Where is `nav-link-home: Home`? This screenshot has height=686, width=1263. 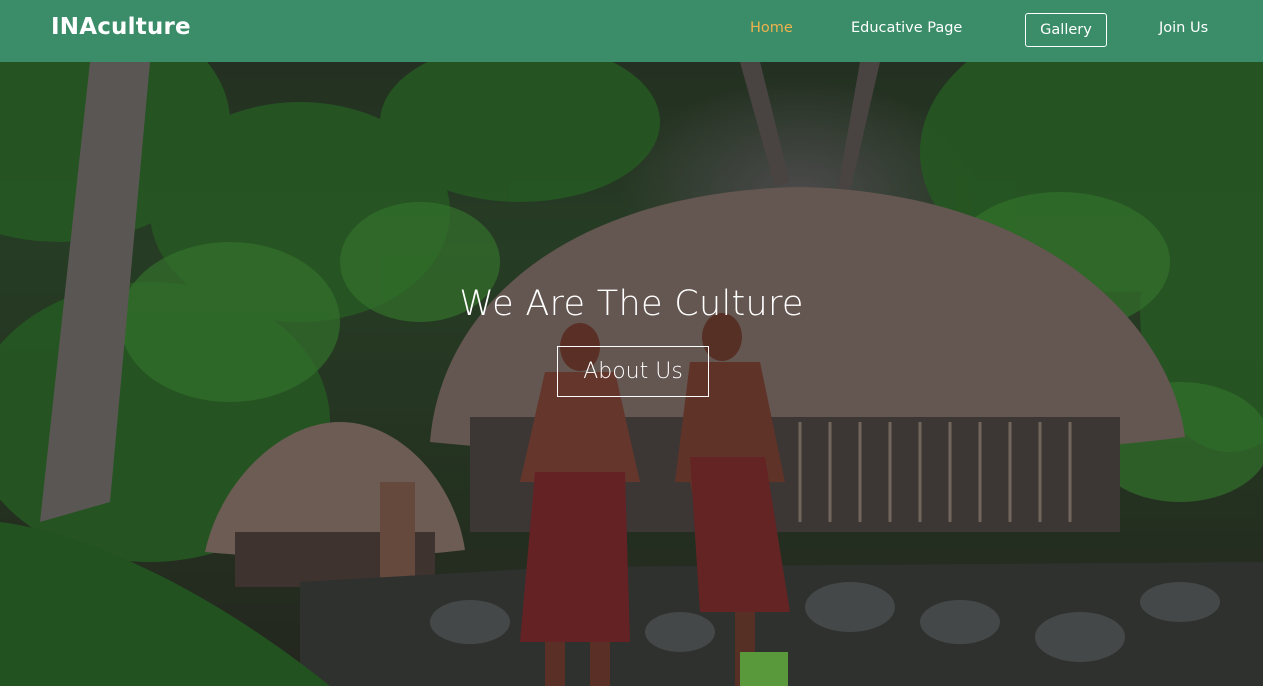
nav-link-home: Home is located at coordinates (771, 28).